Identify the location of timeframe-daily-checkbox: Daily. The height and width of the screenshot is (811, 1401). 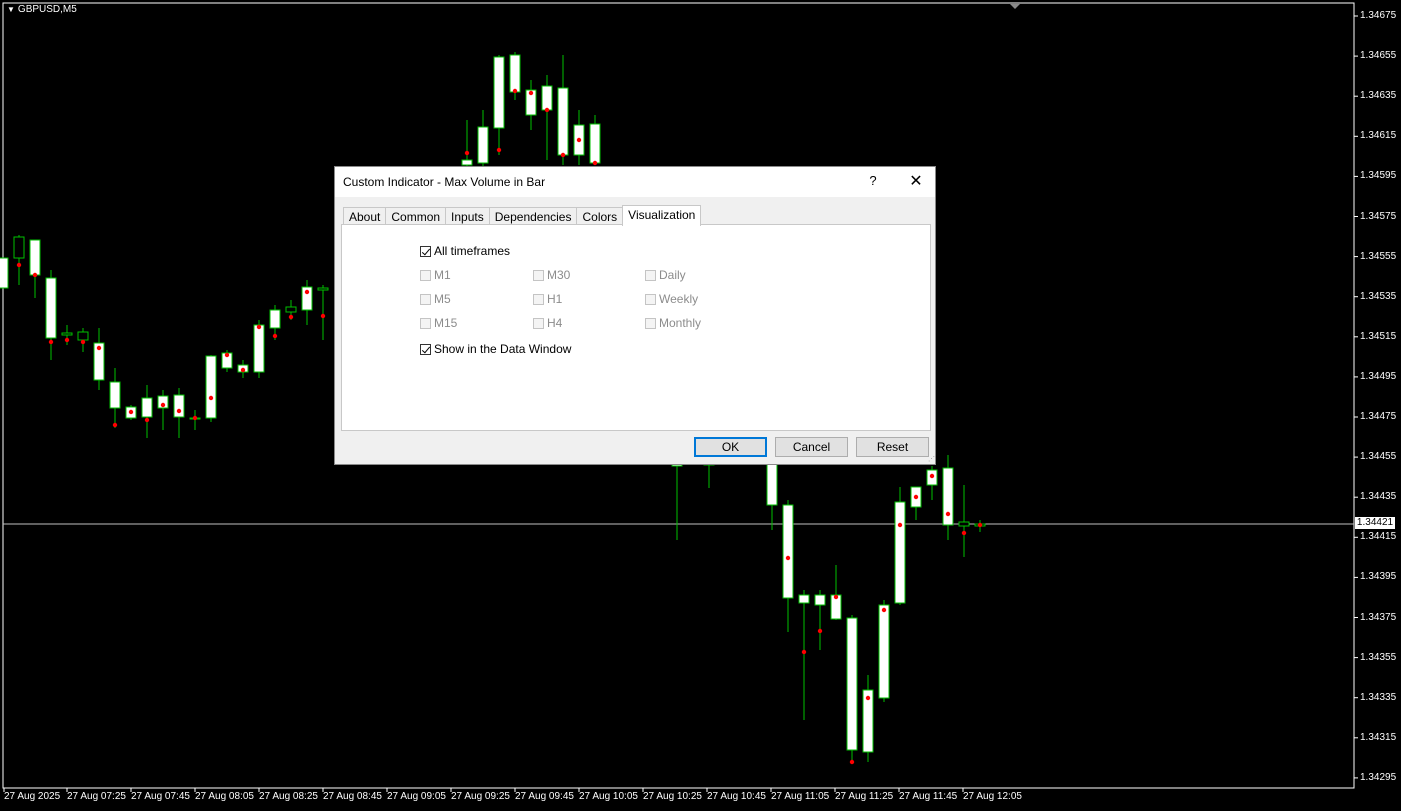
(665, 275).